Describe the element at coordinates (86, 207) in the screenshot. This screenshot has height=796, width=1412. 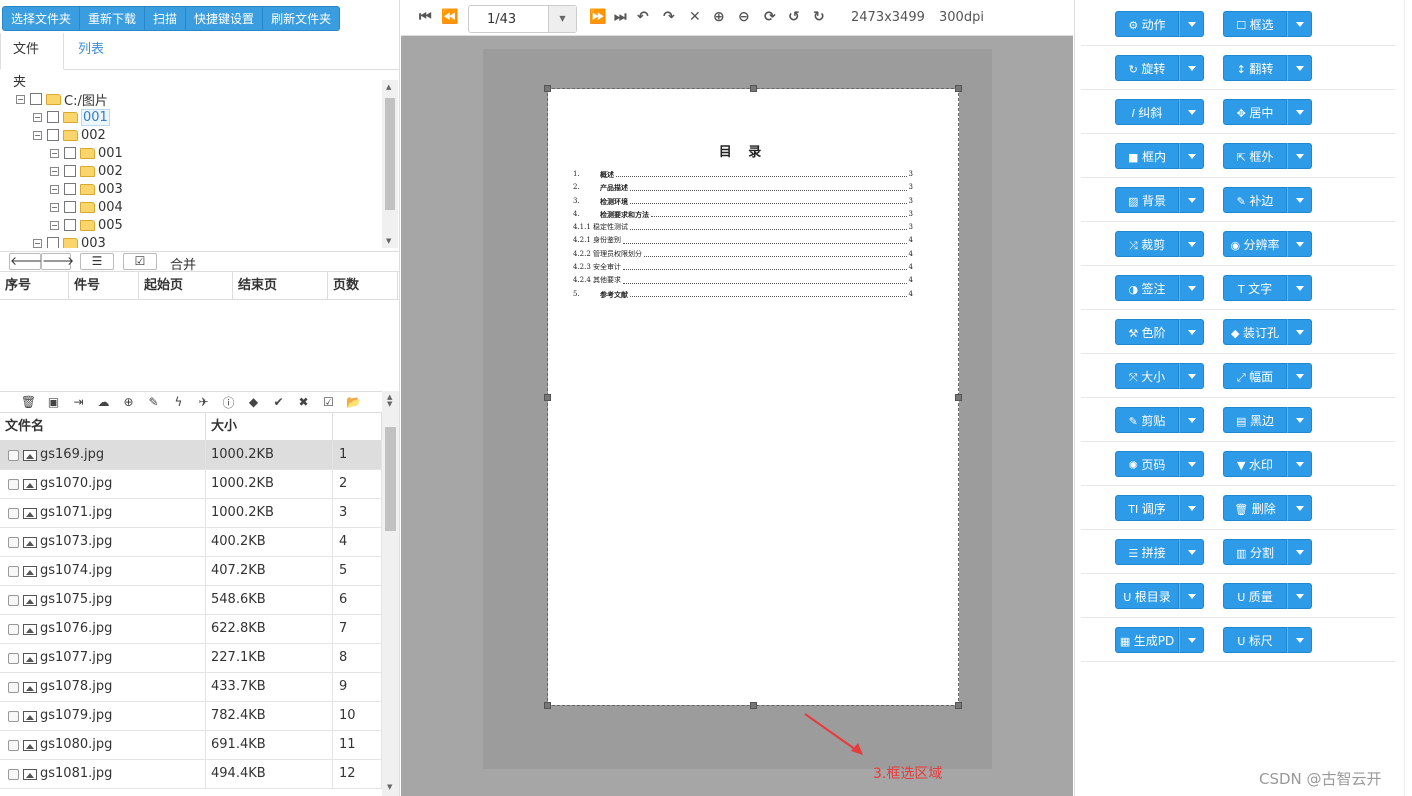
I see `tree-node: − 004` at that location.